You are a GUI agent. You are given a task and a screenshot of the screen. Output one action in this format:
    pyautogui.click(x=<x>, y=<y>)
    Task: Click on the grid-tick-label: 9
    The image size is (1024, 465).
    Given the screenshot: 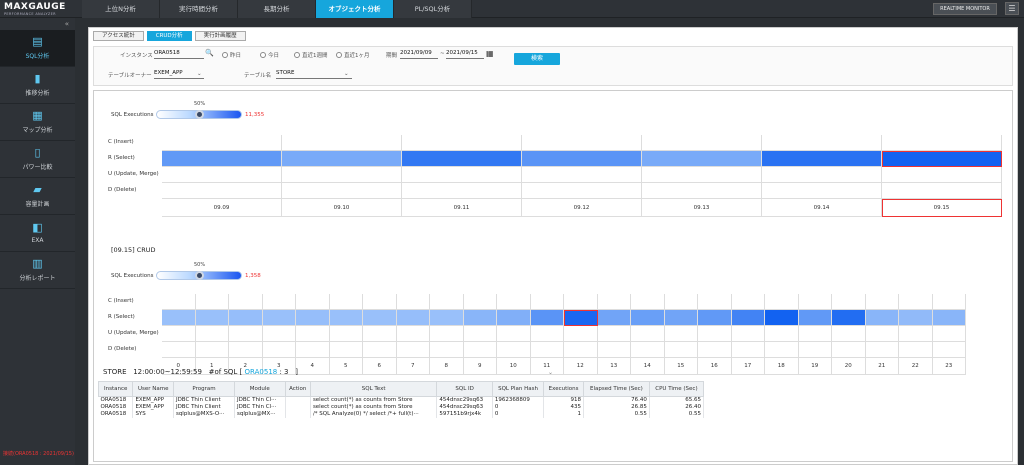 What is the action you would take?
    pyautogui.click(x=480, y=366)
    